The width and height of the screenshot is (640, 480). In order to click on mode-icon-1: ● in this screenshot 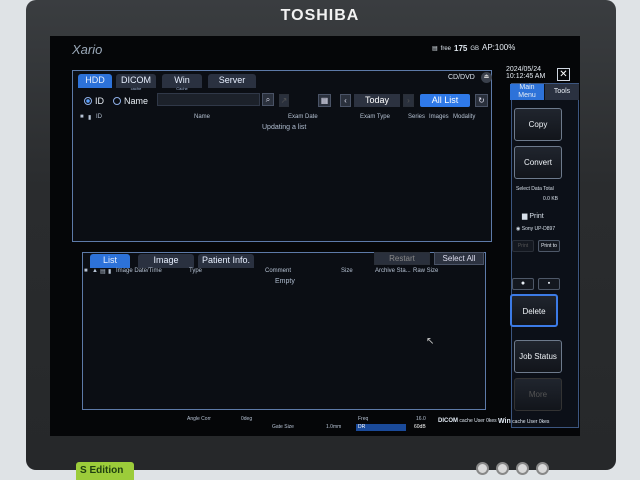, I will do `click(523, 284)`.